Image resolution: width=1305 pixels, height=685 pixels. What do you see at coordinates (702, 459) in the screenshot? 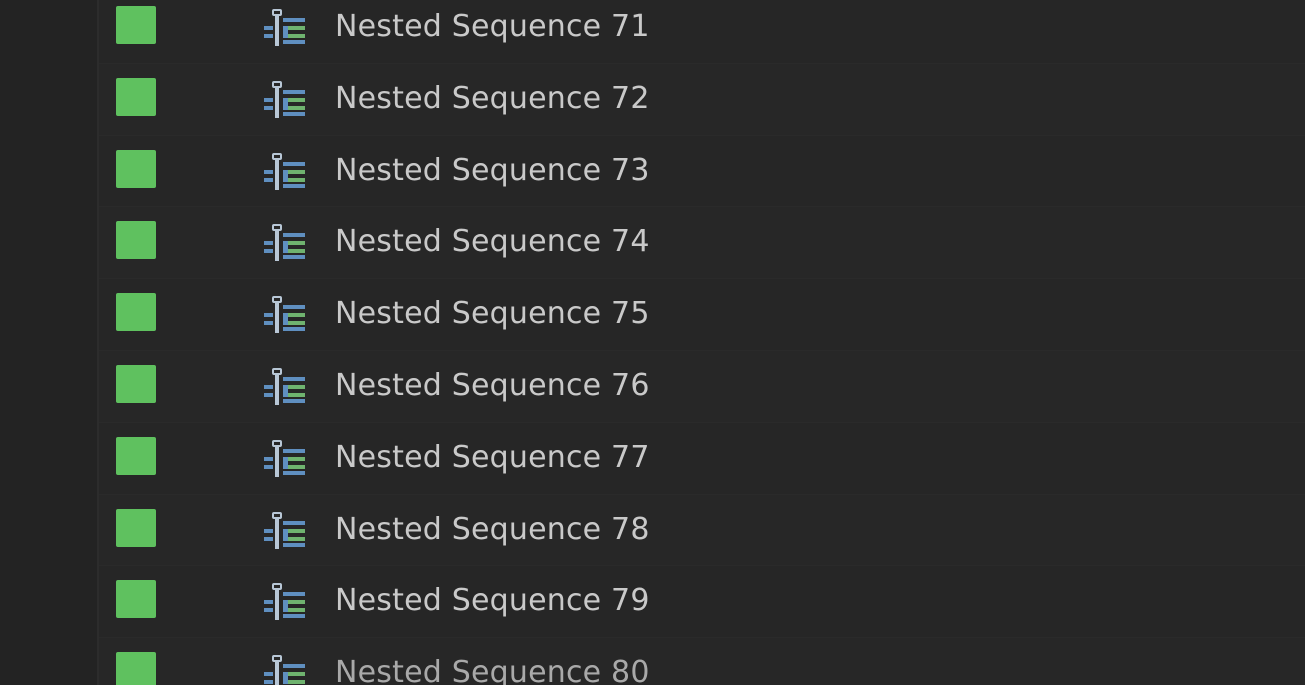
I see `list-item: Nested Sequence 77` at bounding box center [702, 459].